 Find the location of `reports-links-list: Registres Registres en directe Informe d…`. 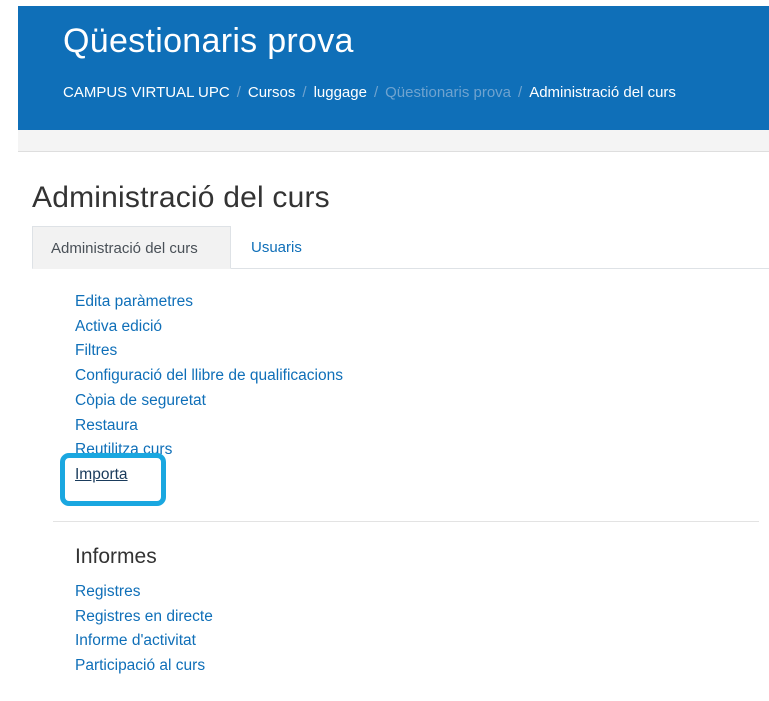

reports-links-list: Registres Registres en directe Informe d… is located at coordinates (144, 629).